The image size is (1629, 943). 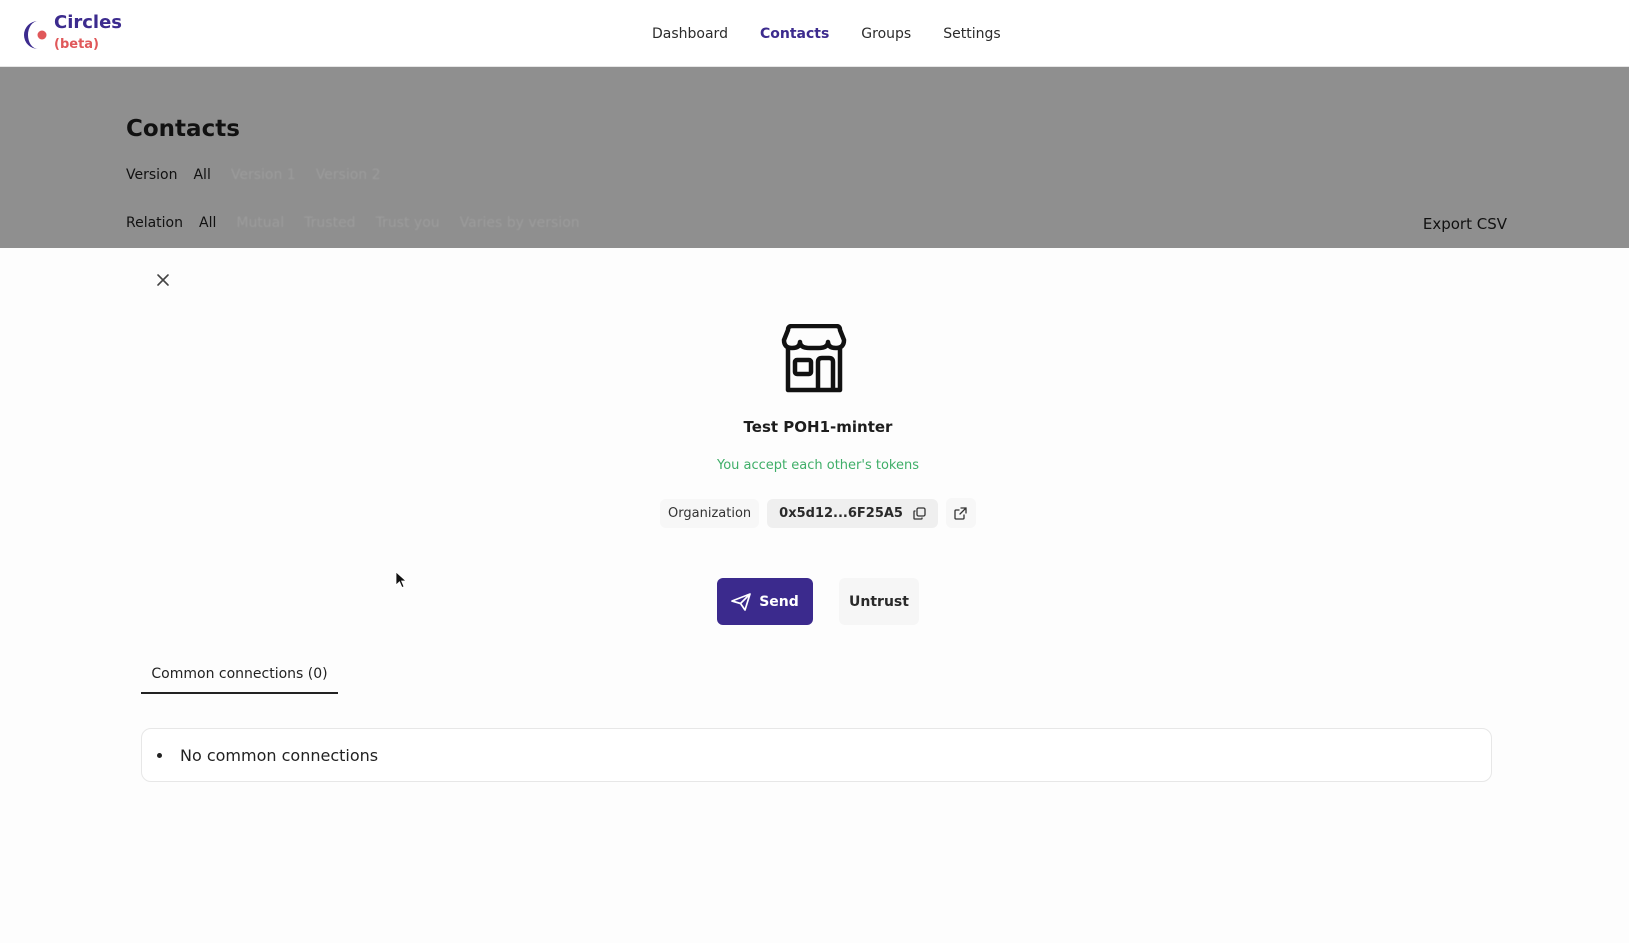 What do you see at coordinates (279, 755) in the screenshot?
I see `empty-connections-text: No common connections` at bounding box center [279, 755].